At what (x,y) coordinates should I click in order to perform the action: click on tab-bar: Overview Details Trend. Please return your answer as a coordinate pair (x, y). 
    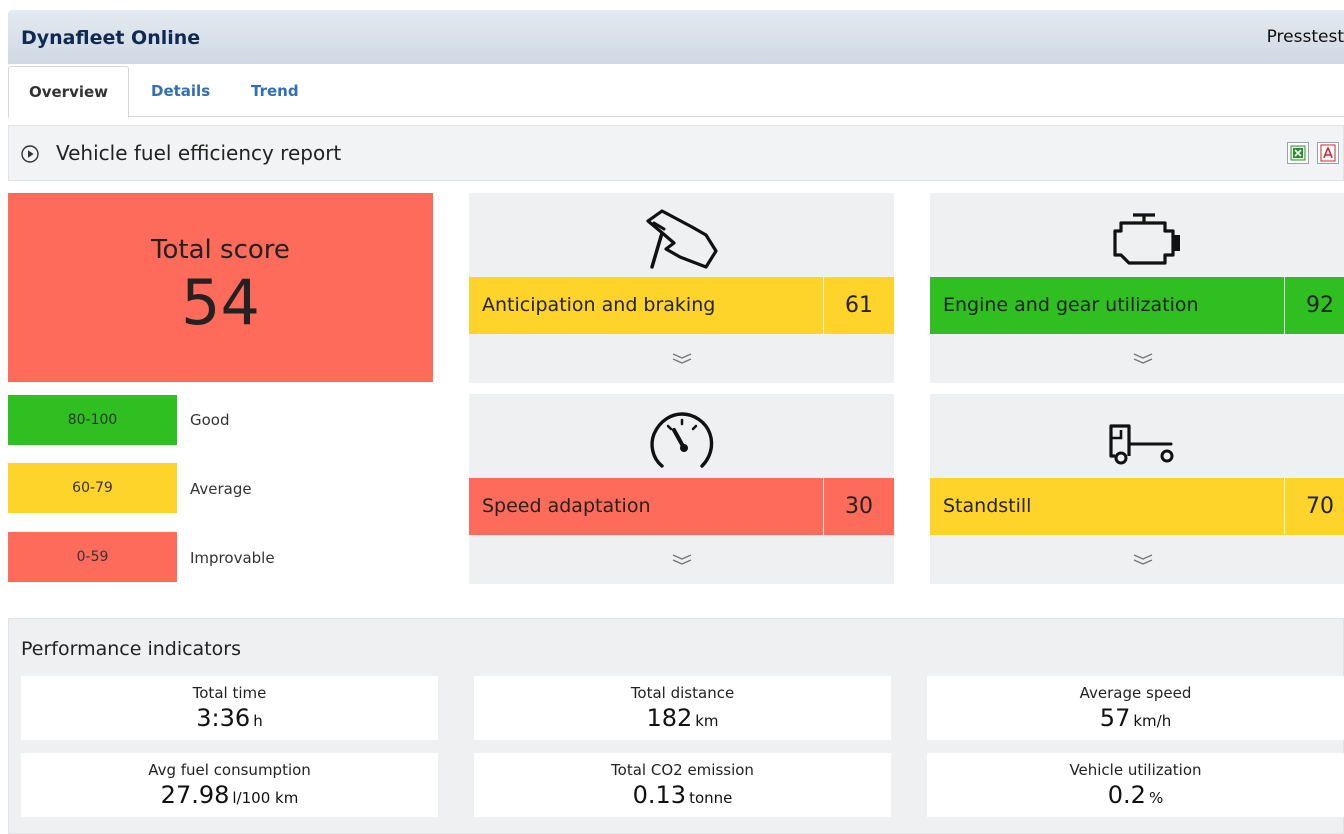
    Looking at the image, I should click on (676, 92).